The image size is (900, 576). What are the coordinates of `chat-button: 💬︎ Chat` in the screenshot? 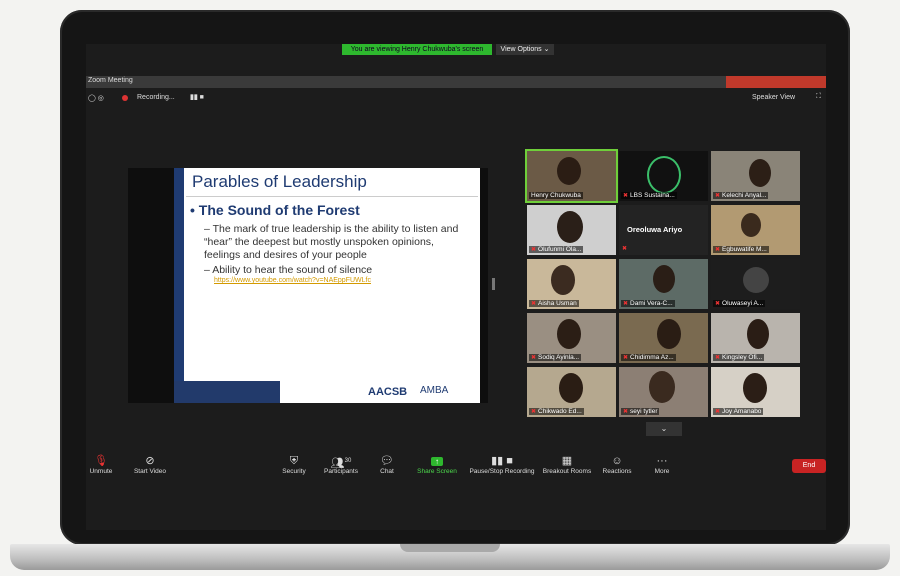 It's located at (387, 464).